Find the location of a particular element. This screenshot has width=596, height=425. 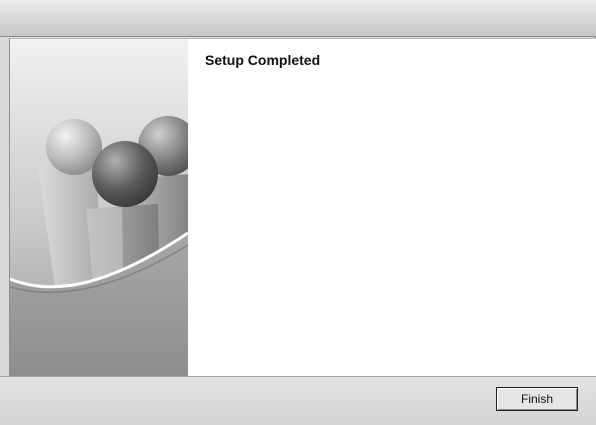

page-title: Setup Completed is located at coordinates (263, 60).